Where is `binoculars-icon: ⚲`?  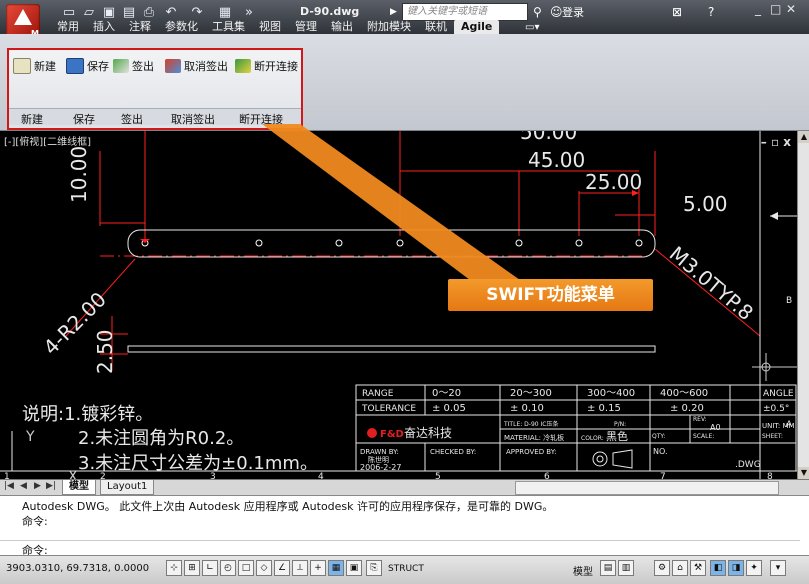 binoculars-icon: ⚲ is located at coordinates (537, 12).